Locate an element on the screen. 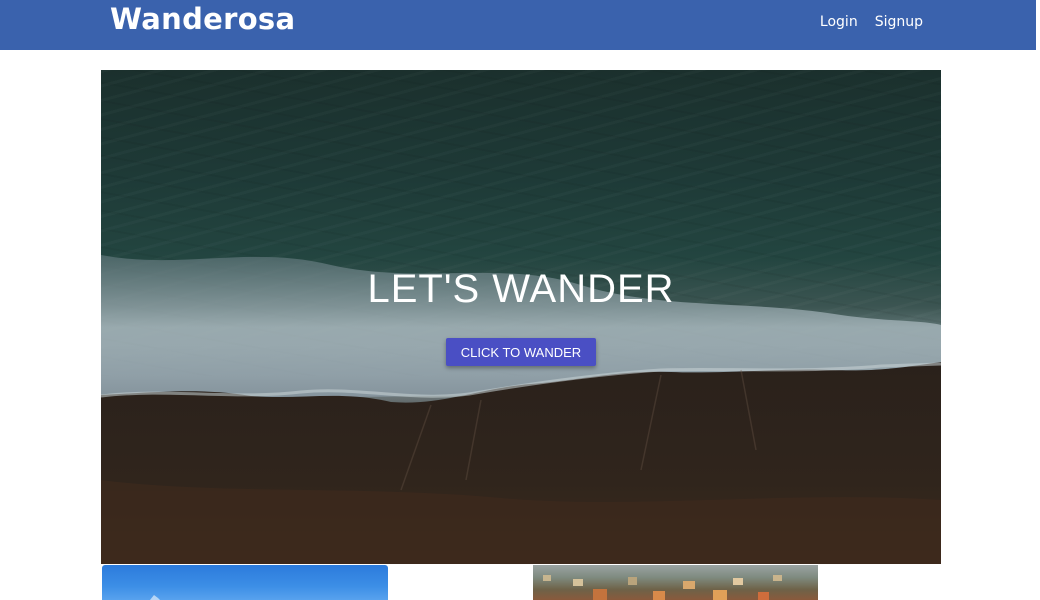 This screenshot has height=600, width=1040. login-link: Login is located at coordinates (839, 22).